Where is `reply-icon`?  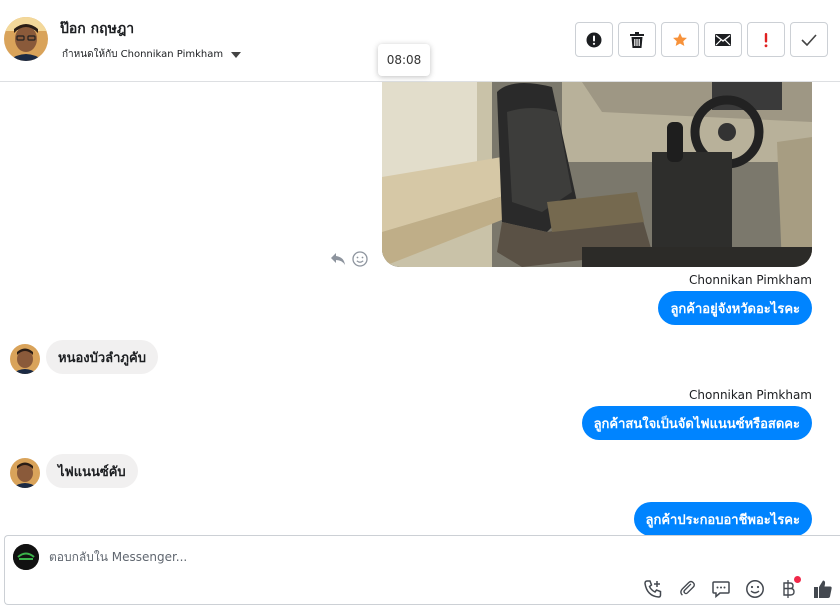 reply-icon is located at coordinates (338, 259).